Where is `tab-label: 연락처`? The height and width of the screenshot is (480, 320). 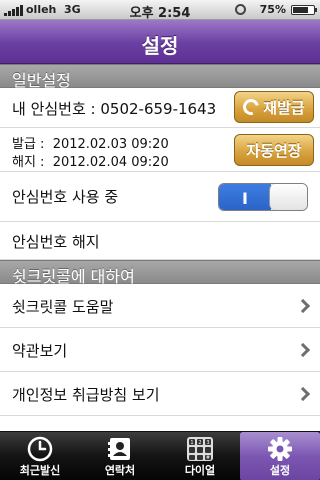
tab-label: 연락처 is located at coordinates (120, 470).